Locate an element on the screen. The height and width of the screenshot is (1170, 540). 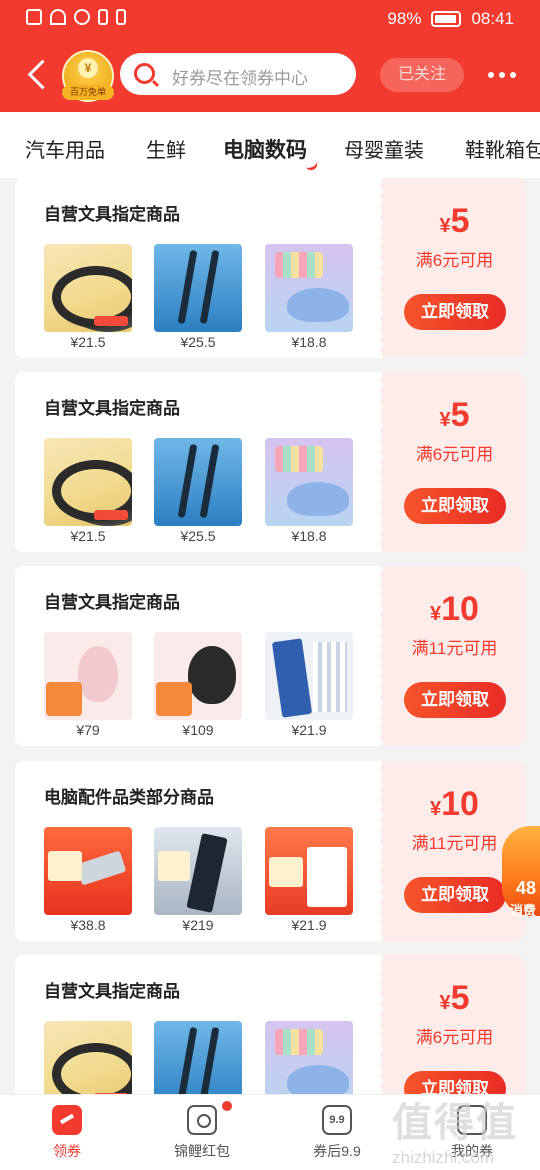
product-image-pens-box is located at coordinates (309, 871).